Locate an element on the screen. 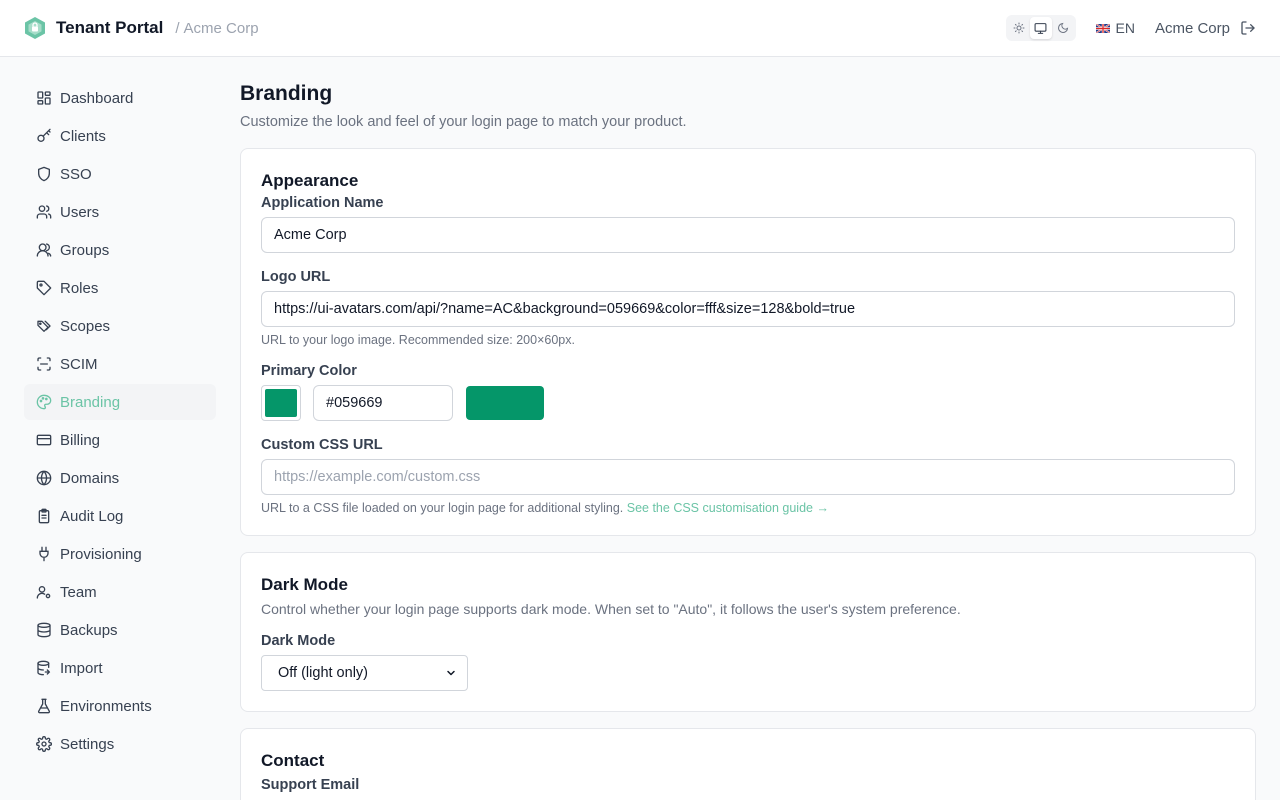 The width and height of the screenshot is (1280, 800). user-cog-icon is located at coordinates (43, 592).